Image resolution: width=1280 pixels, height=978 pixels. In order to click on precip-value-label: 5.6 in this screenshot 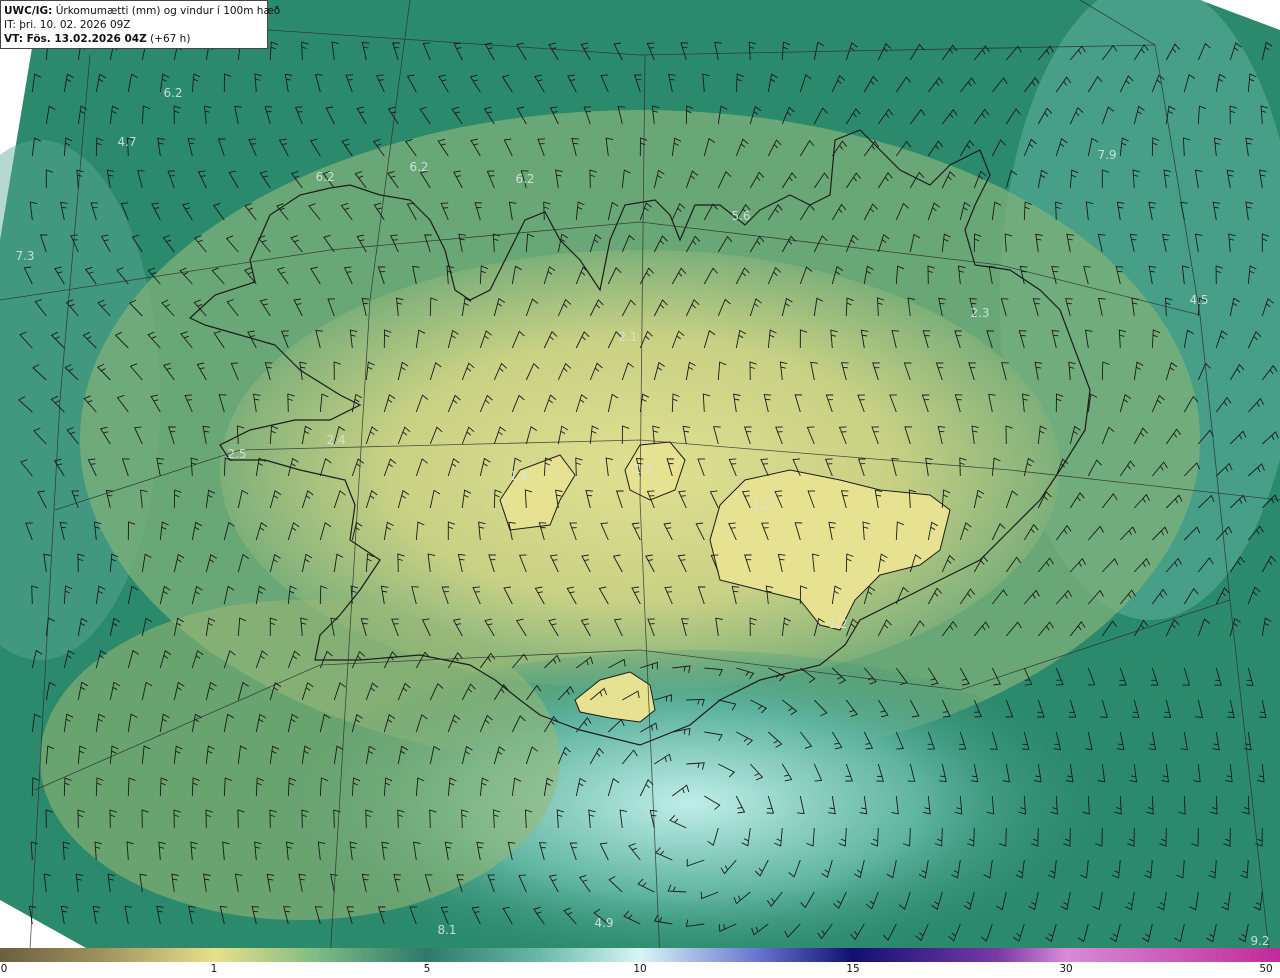, I will do `click(740, 216)`.